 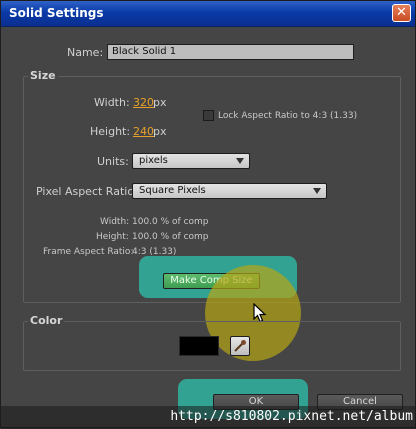 What do you see at coordinates (199, 346) in the screenshot?
I see `color-swatch` at bounding box center [199, 346].